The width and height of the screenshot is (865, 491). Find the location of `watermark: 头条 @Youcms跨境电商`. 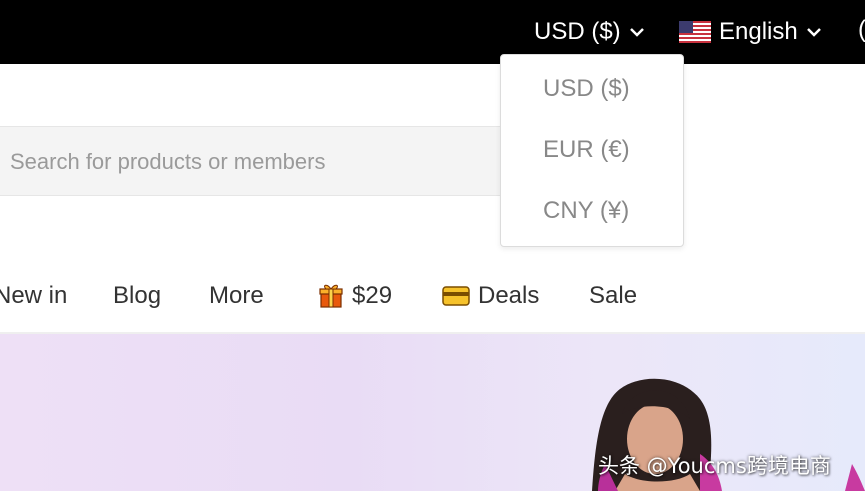

watermark: 头条 @Youcms跨境电商 is located at coordinates (714, 466).